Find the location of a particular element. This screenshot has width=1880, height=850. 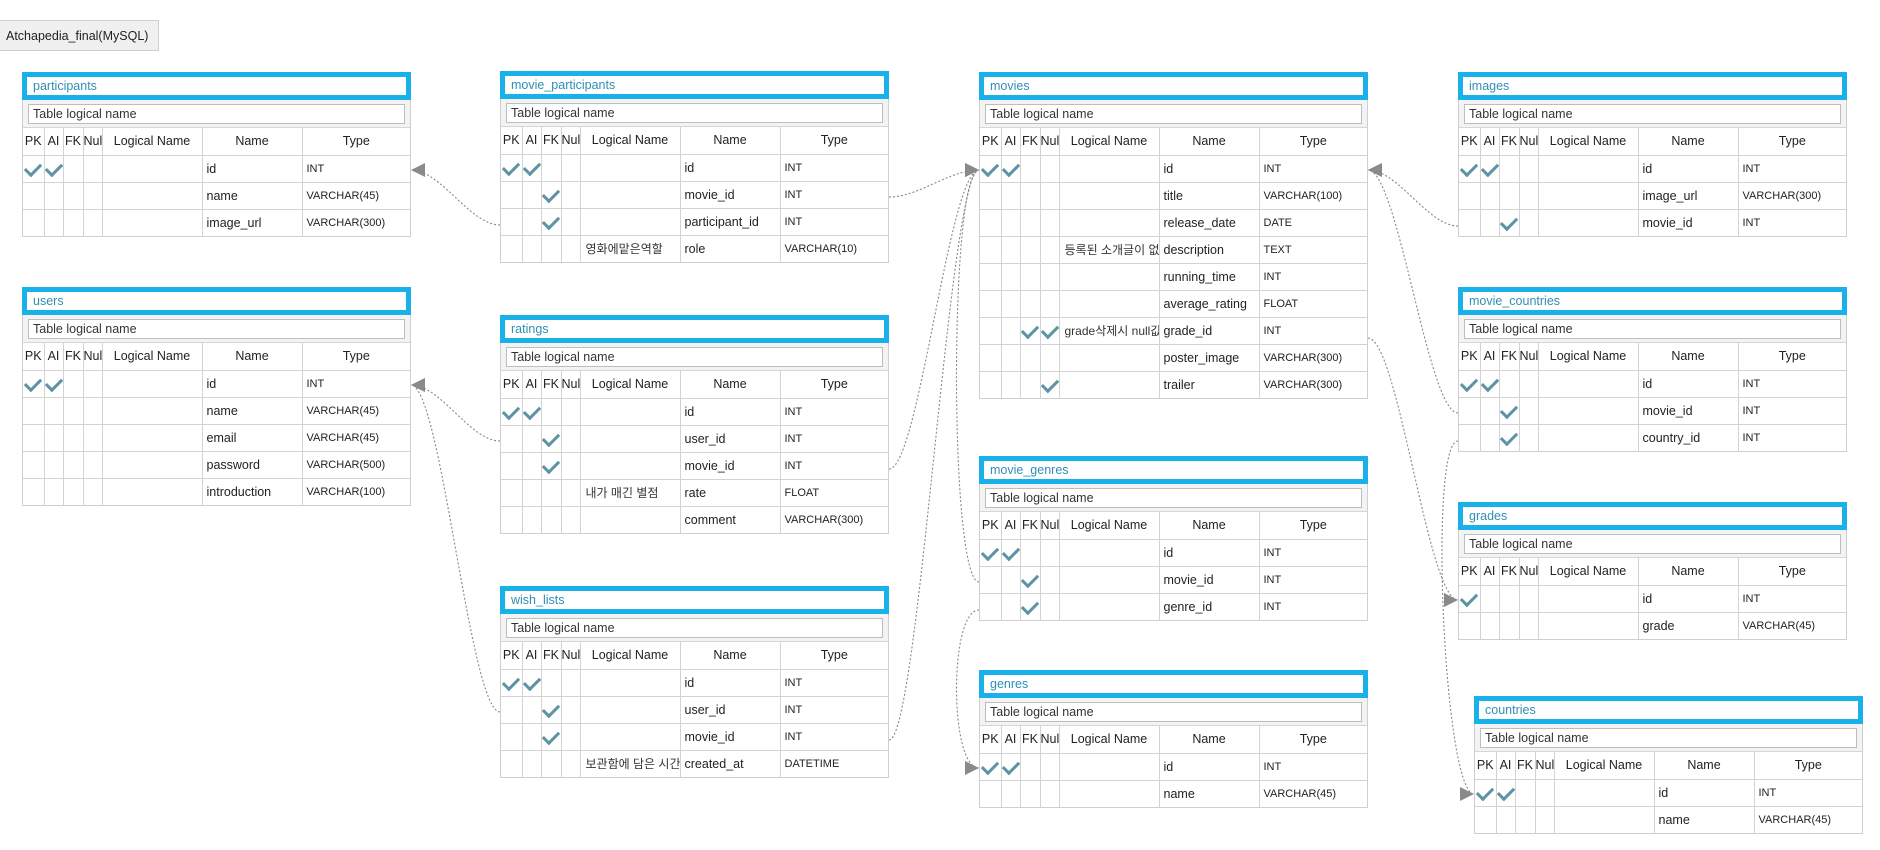

column-row: image_url VARCHAR(300) is located at coordinates (216, 222).